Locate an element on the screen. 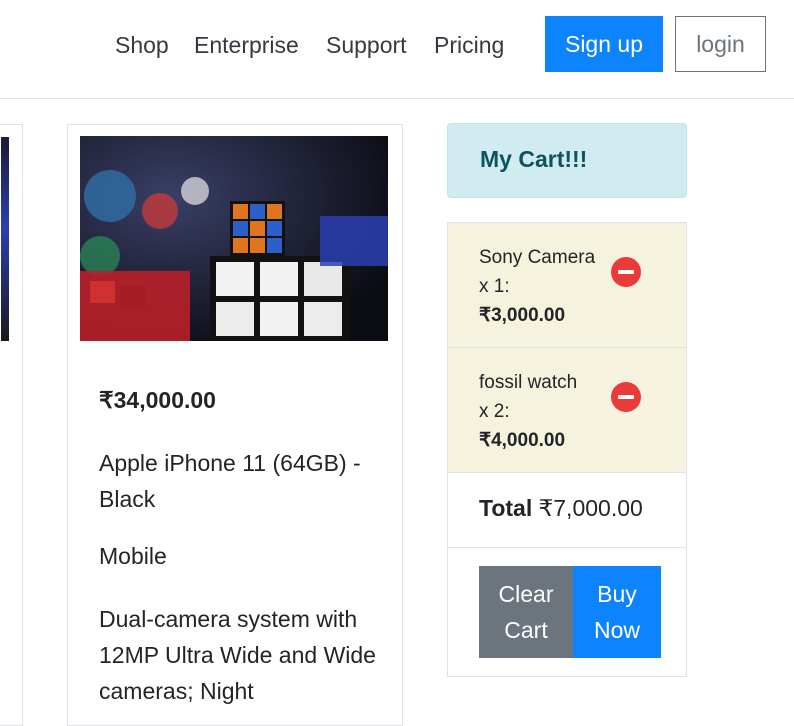  cart-item-qty: x 1: is located at coordinates (494, 286).